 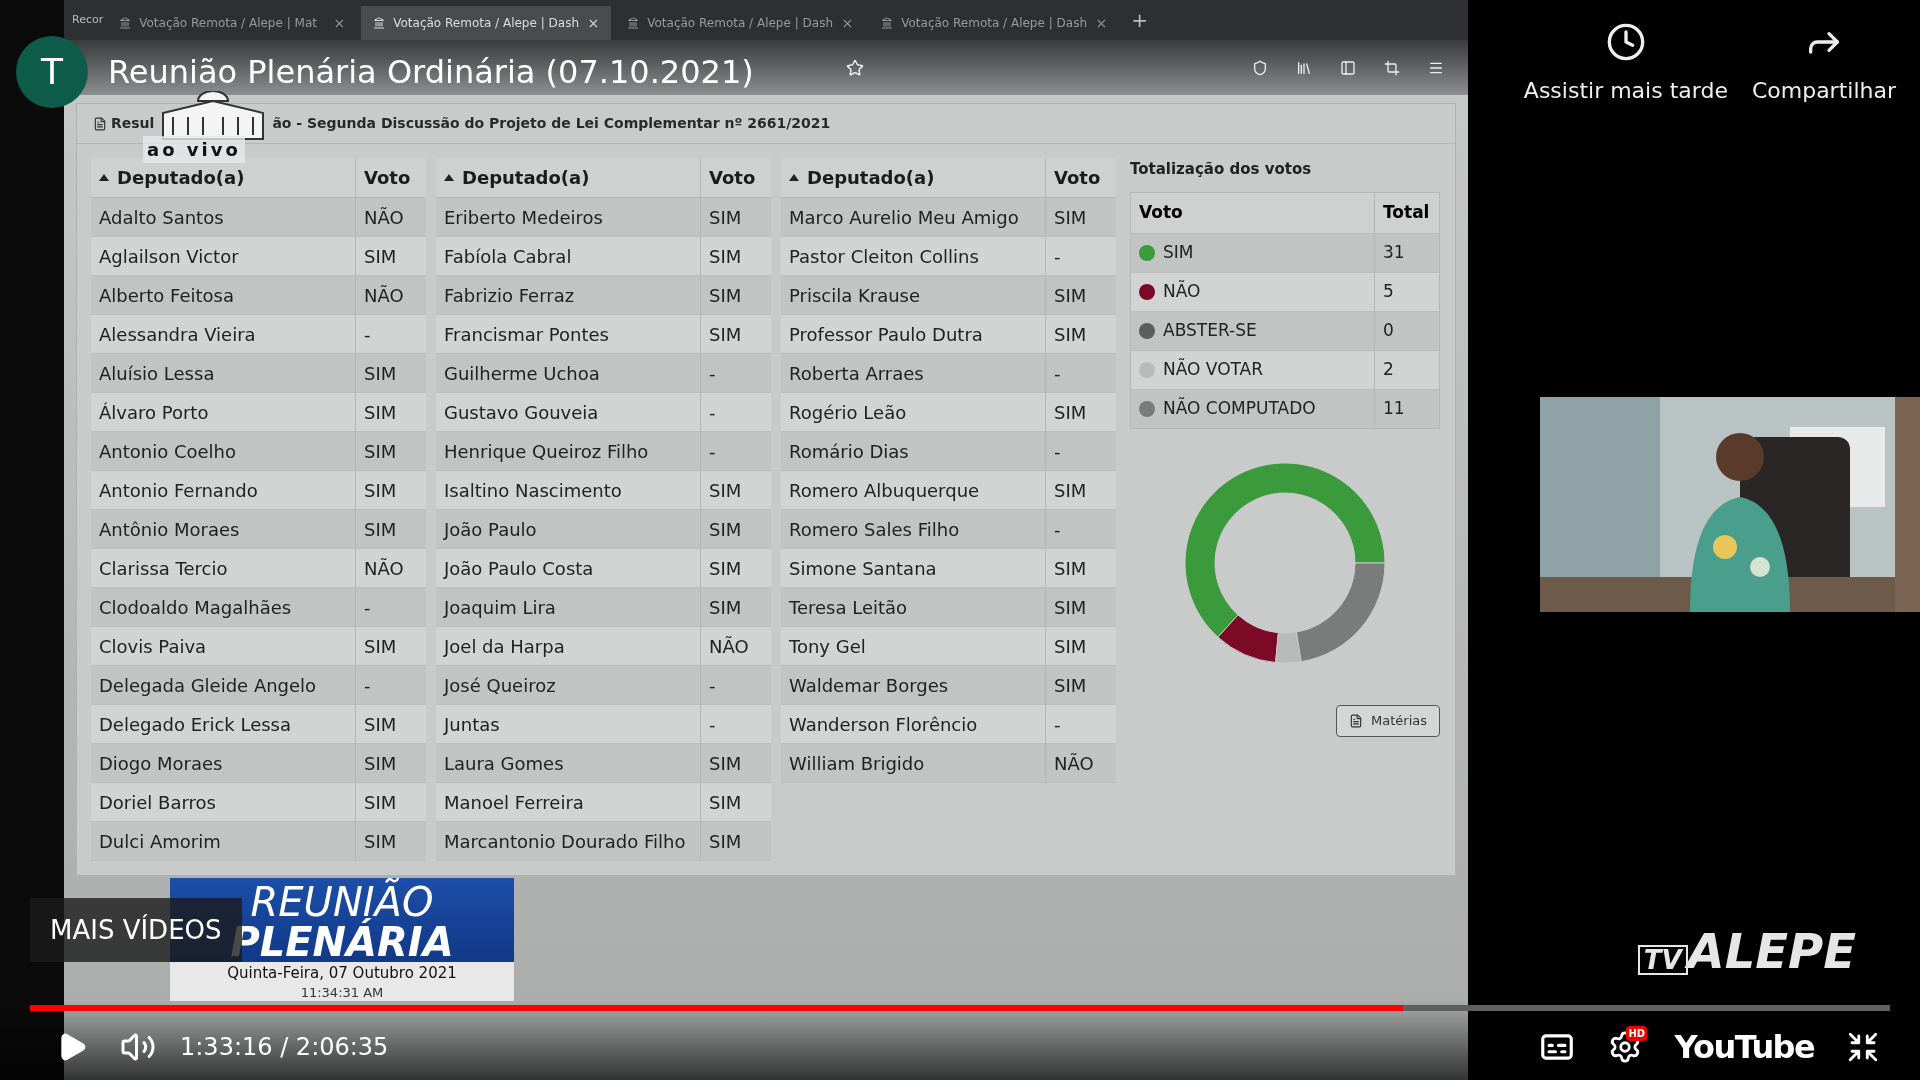 I want to click on table-cell-text: Juntas, so click(x=472, y=724).